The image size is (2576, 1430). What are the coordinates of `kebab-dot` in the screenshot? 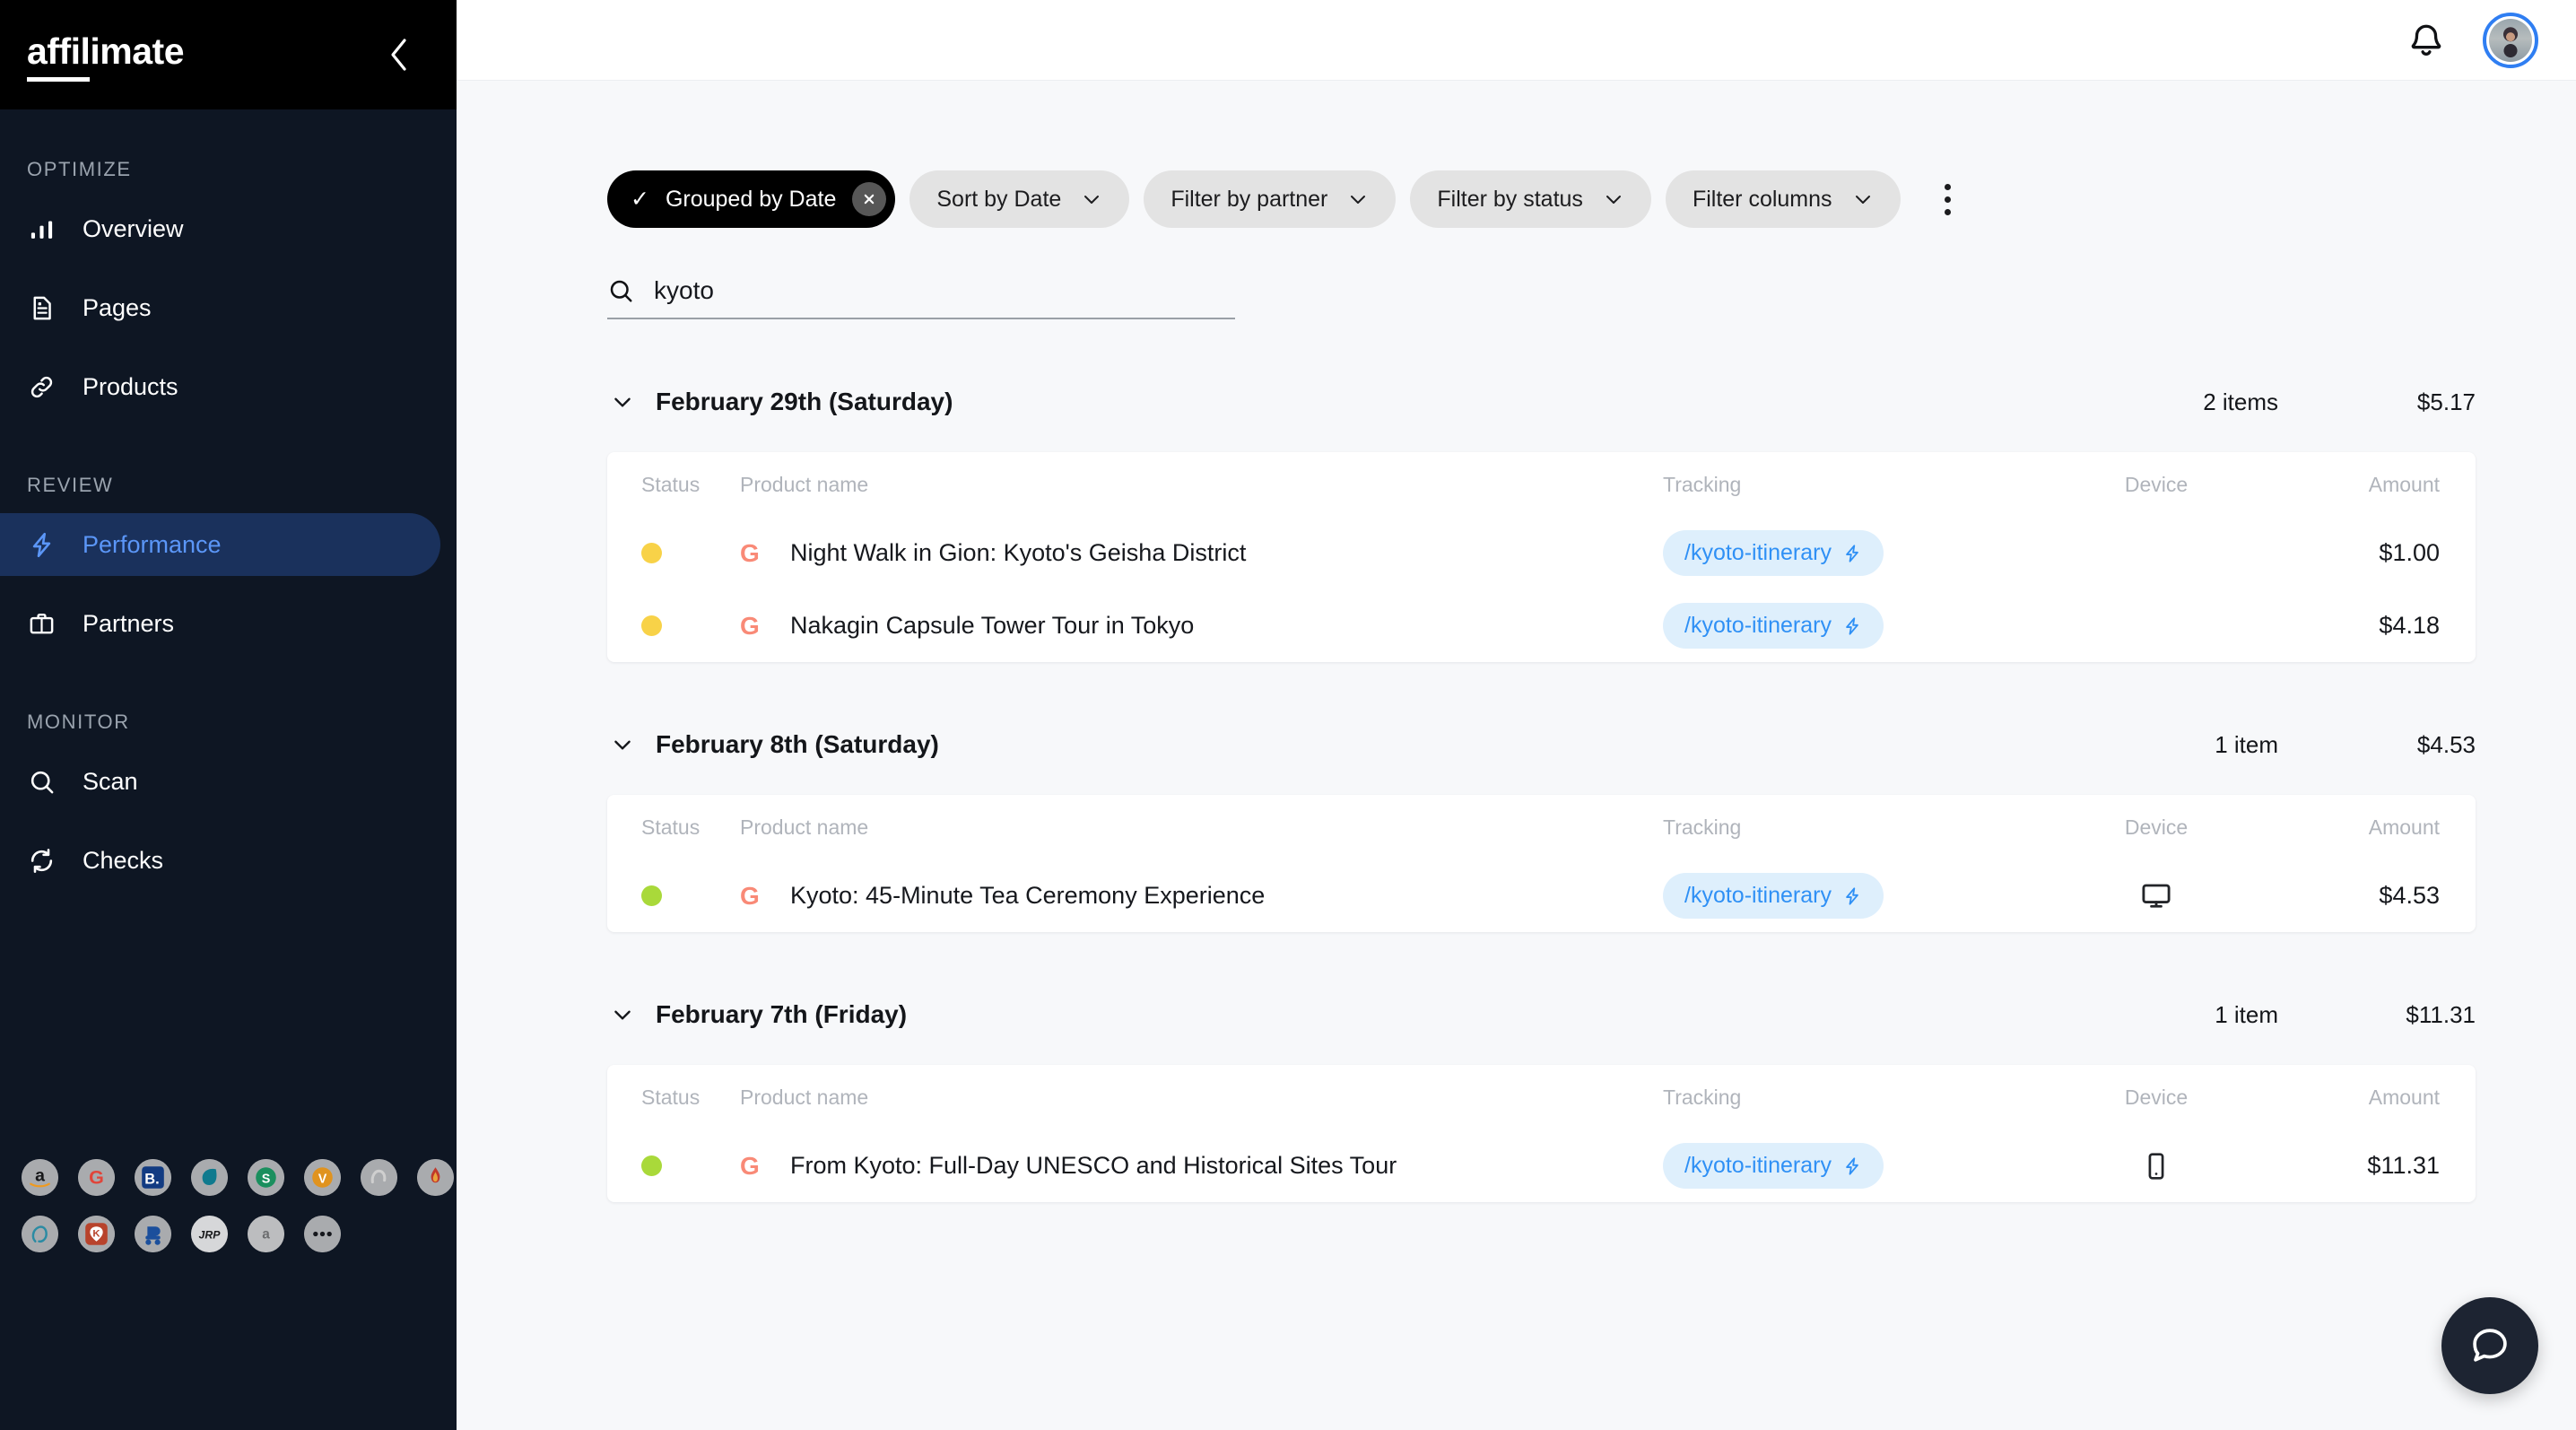 It's located at (1948, 199).